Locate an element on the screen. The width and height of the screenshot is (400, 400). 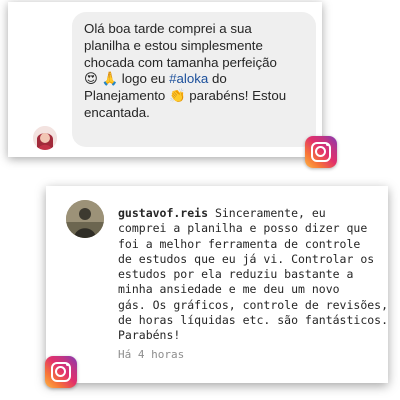
hashtag-link: #aloka is located at coordinates (188, 78).